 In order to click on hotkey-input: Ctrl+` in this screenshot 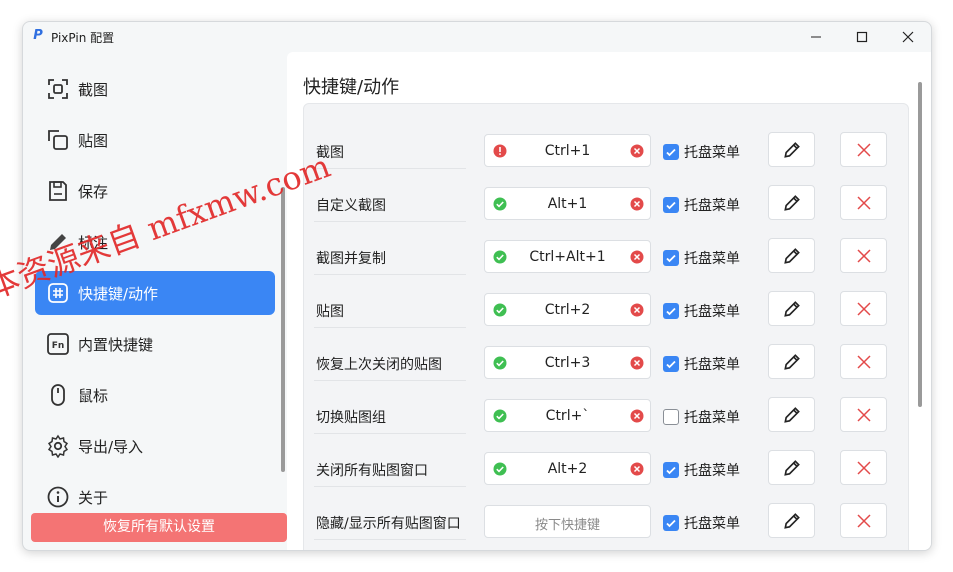, I will do `click(567, 415)`.